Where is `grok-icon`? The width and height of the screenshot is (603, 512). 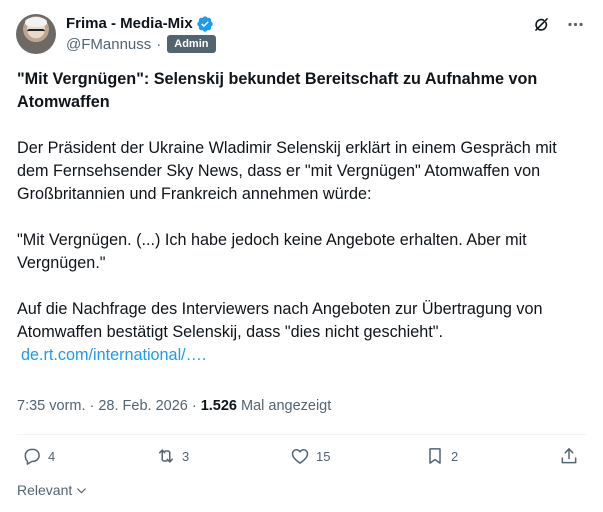
grok-icon is located at coordinates (541, 24).